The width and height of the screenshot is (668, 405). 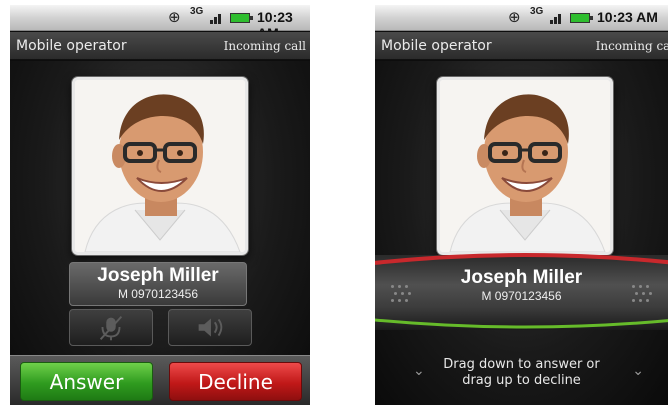 I want to click on status-time: 10:23 AM, so click(x=627, y=17).